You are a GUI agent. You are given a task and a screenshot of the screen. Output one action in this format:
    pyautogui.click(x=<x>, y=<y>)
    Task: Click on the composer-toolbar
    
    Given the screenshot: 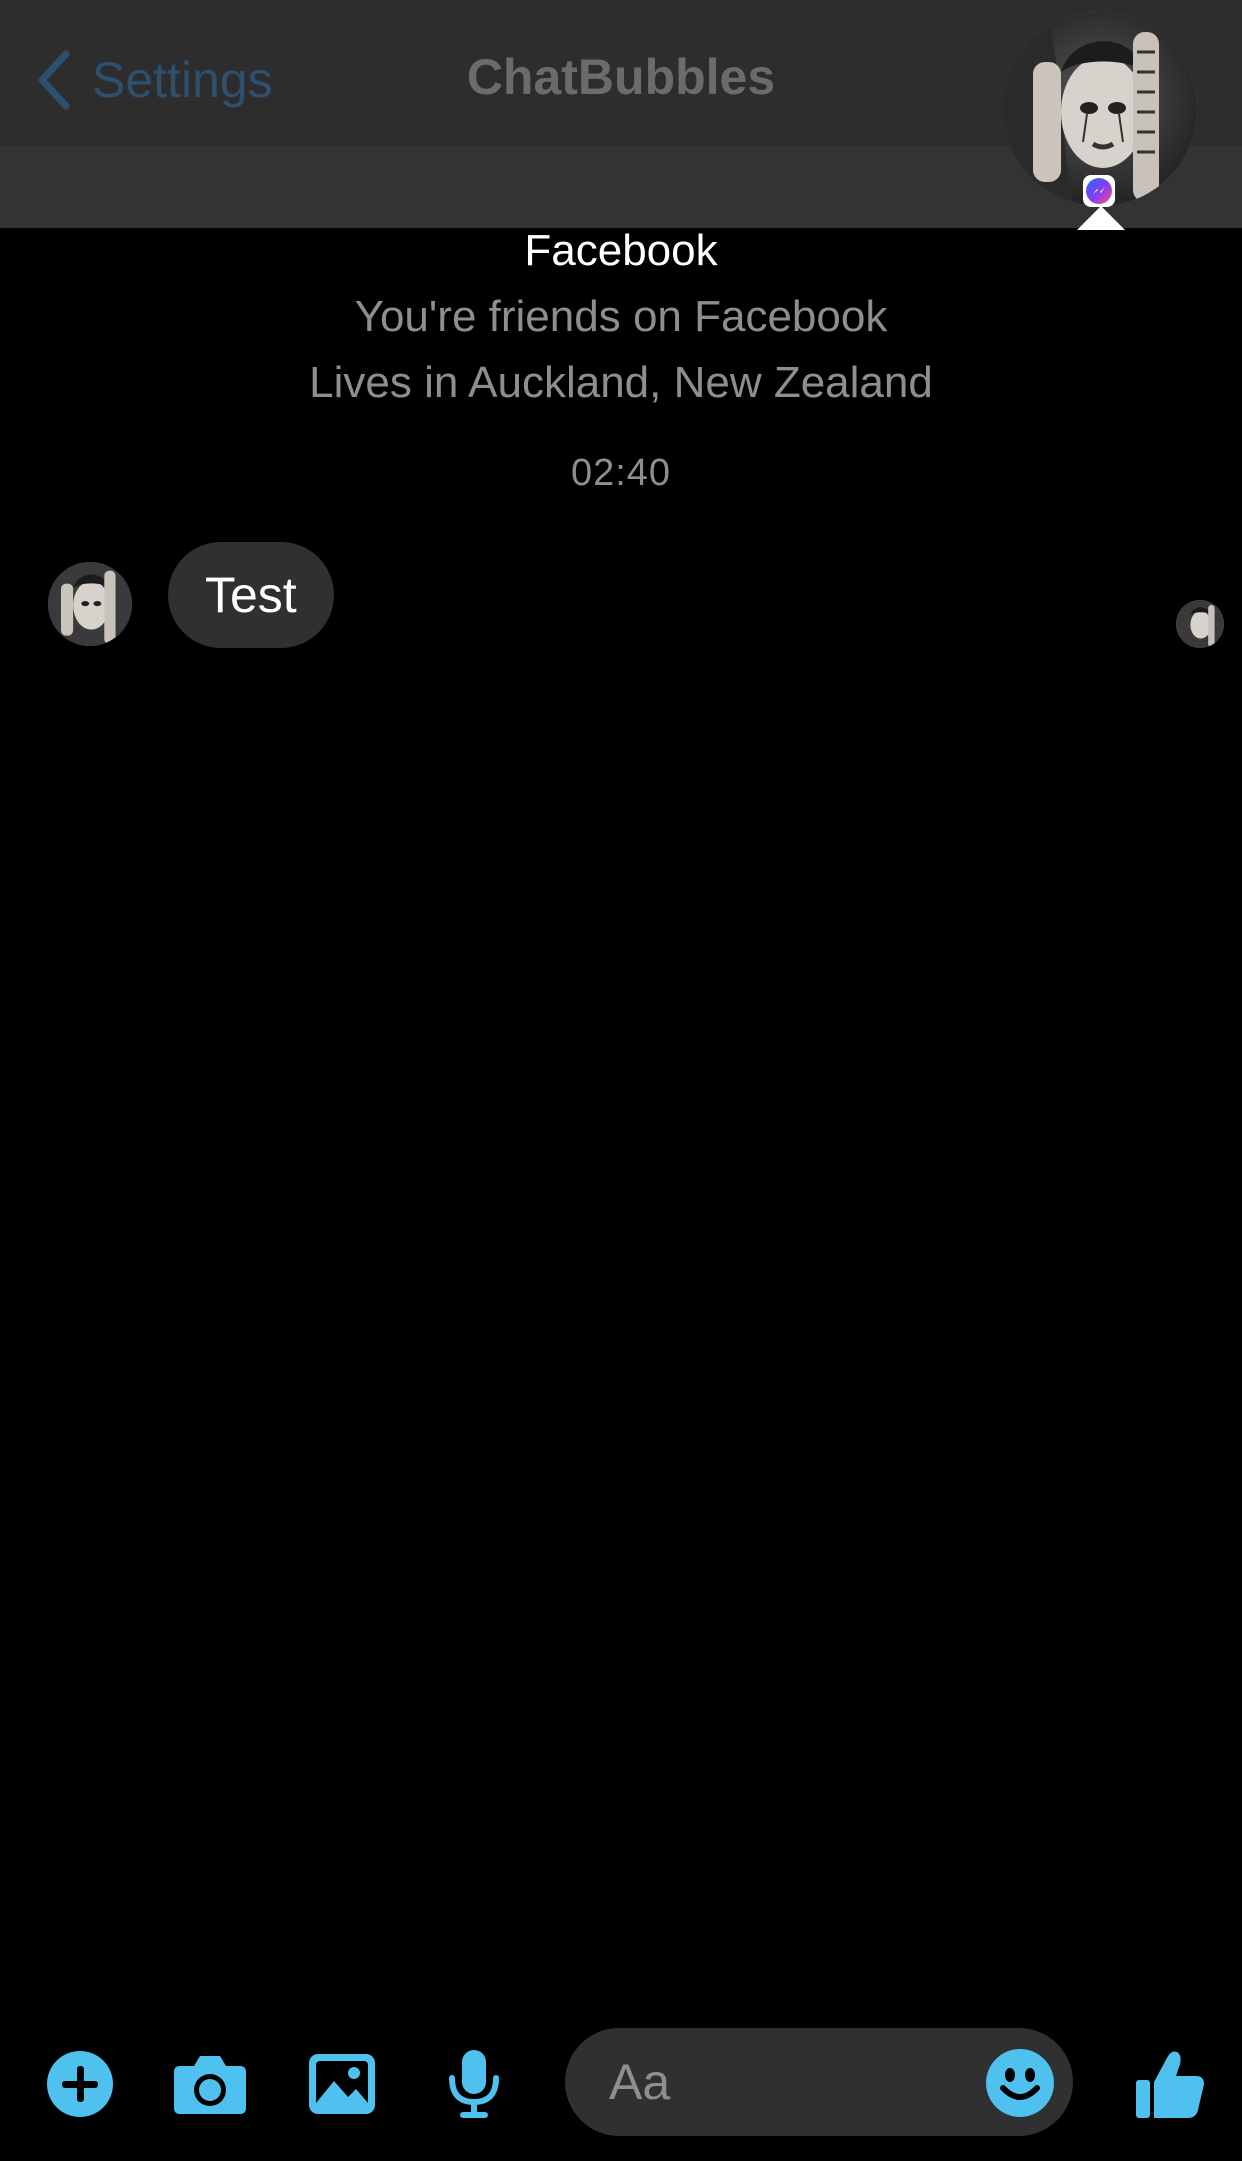 What is the action you would take?
    pyautogui.click(x=621, y=2085)
    